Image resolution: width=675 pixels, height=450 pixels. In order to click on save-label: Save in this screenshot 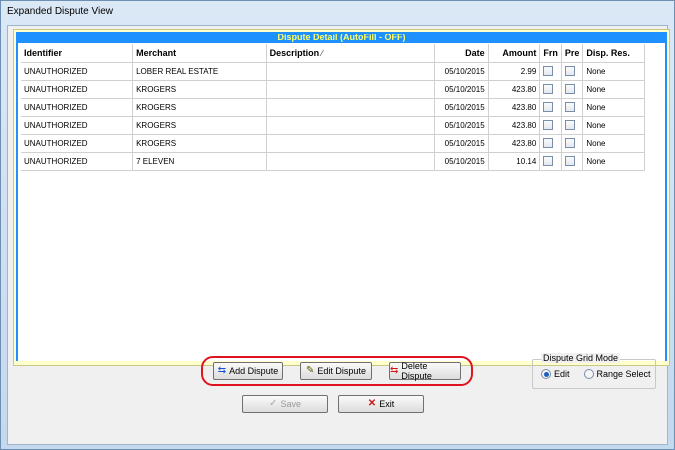, I will do `click(290, 404)`.